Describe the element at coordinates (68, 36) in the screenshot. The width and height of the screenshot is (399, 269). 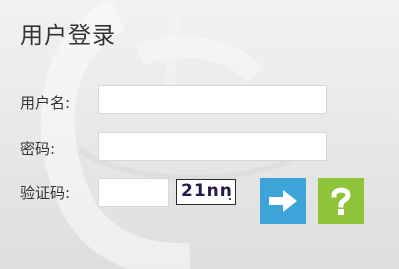
I see `page-title: 用户登录` at that location.